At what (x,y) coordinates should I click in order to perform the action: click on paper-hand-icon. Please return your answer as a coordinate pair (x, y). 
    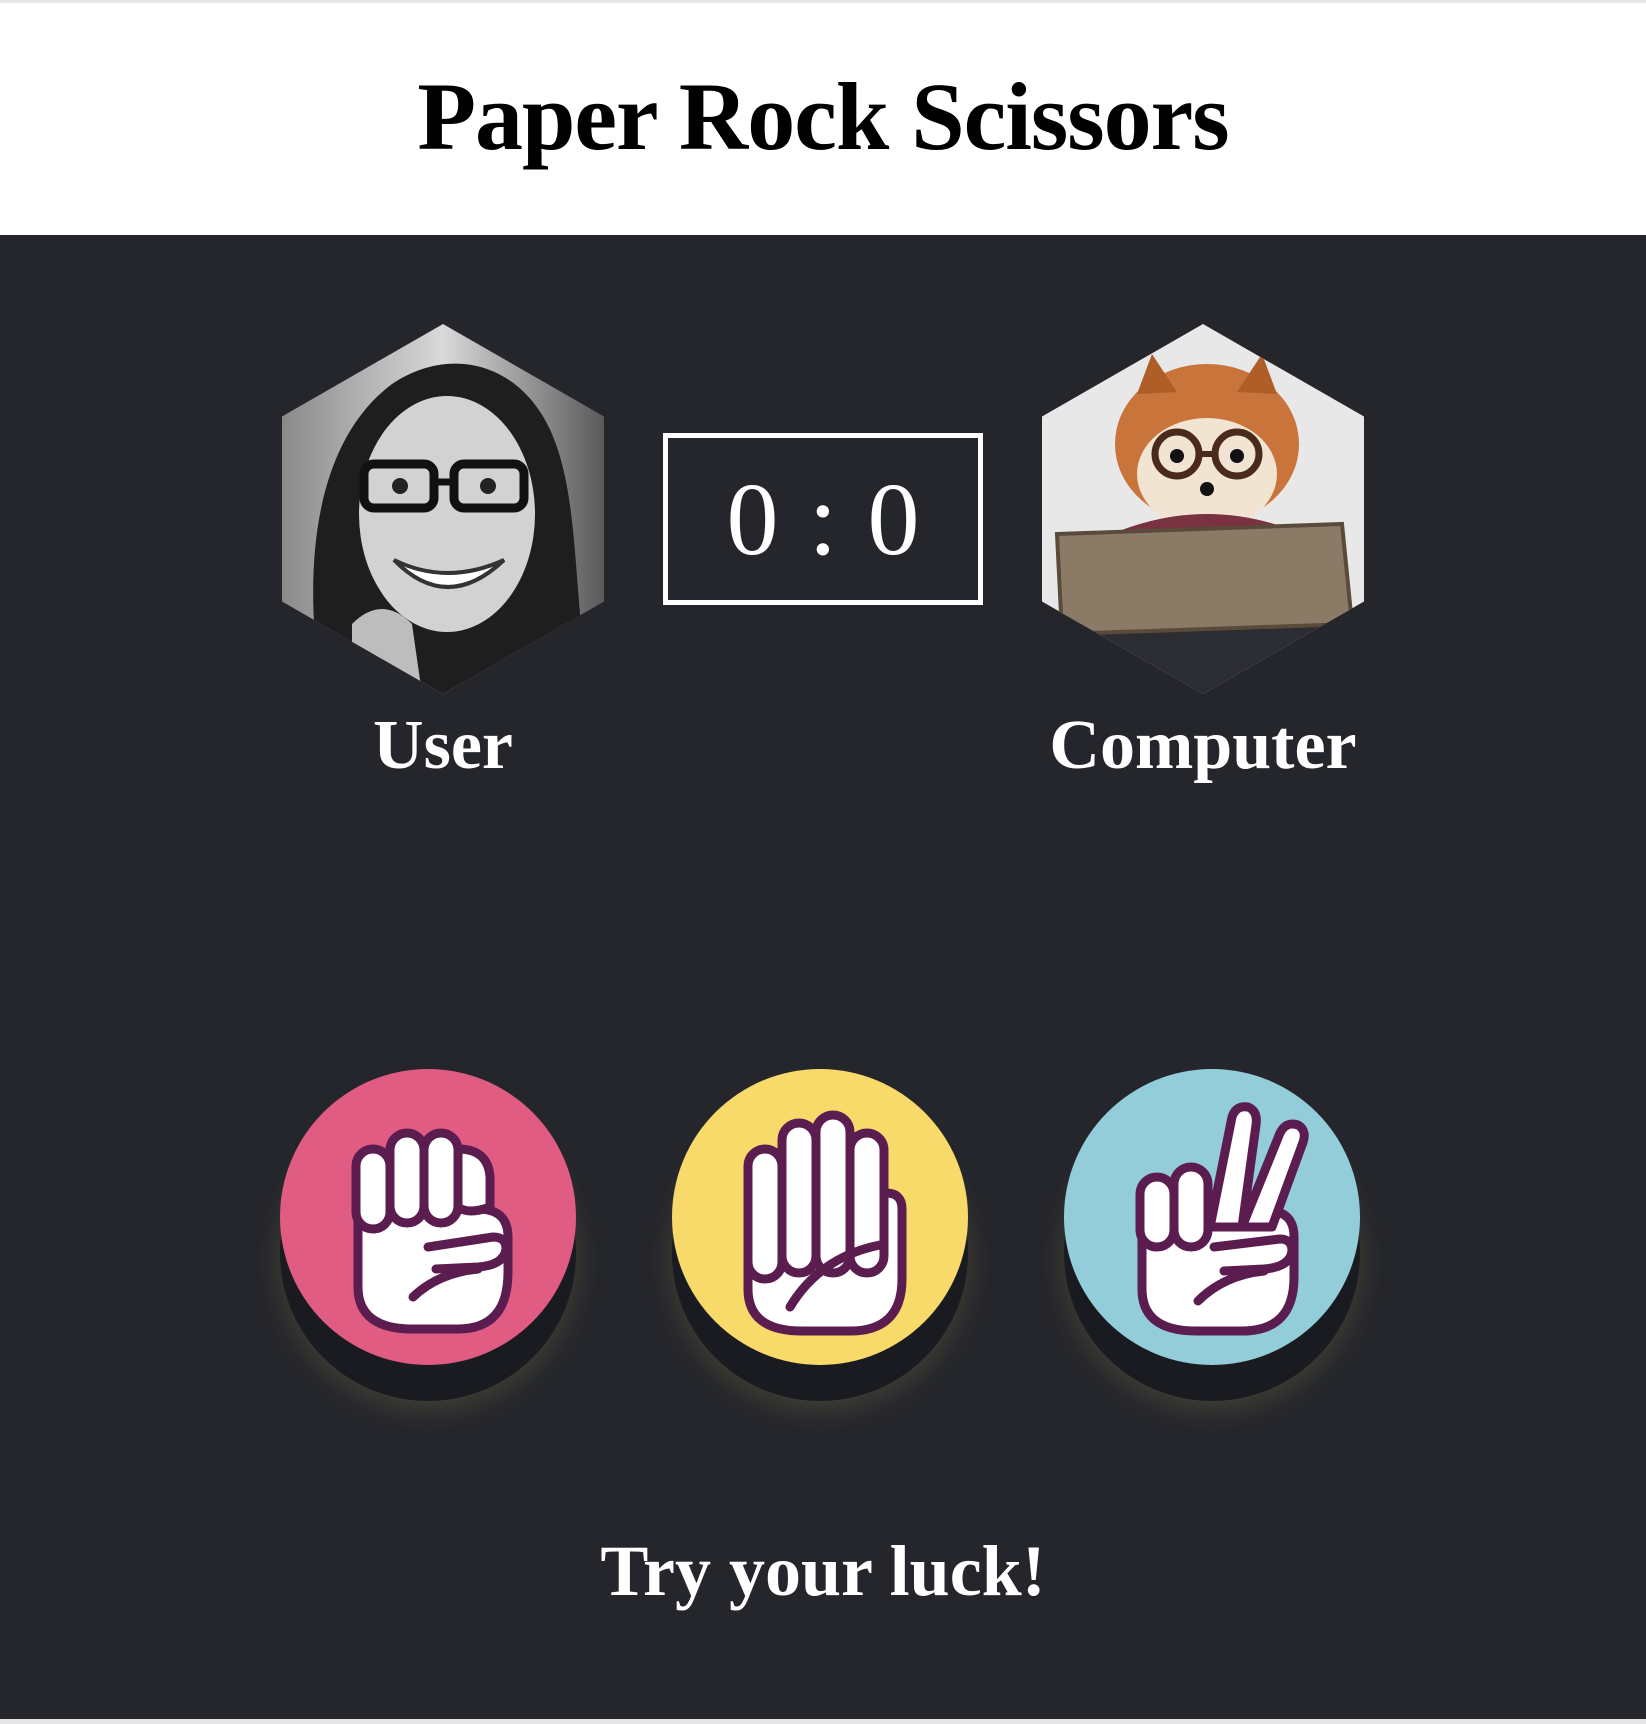
    Looking at the image, I should click on (825, 1223).